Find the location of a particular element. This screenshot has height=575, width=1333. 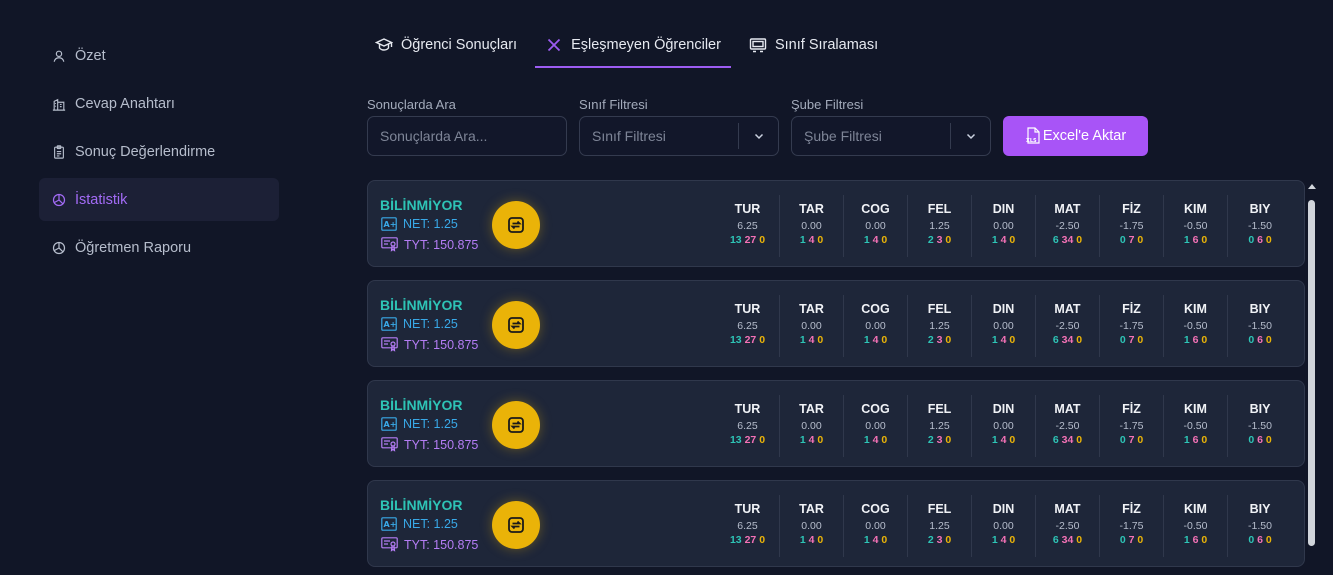

subject-counts: 1 6 0 is located at coordinates (1195, 240).